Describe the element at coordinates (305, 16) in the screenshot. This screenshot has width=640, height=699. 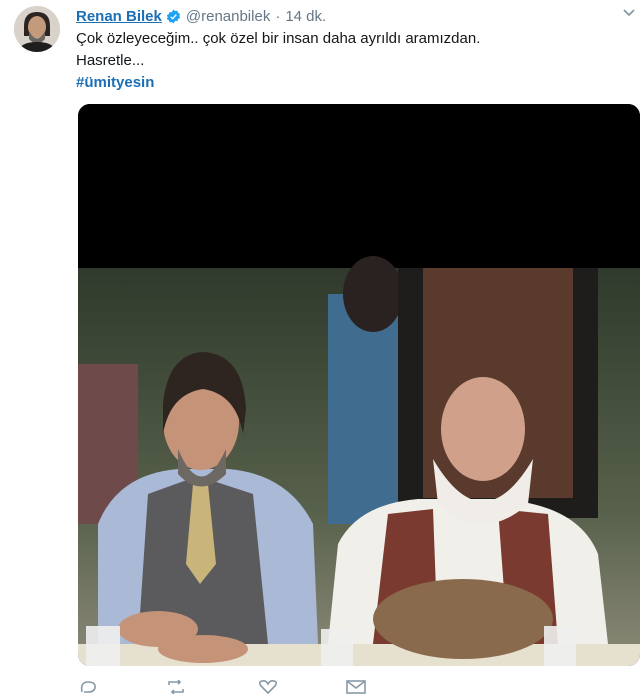
I see `timestamp: 14 dk.` at that location.